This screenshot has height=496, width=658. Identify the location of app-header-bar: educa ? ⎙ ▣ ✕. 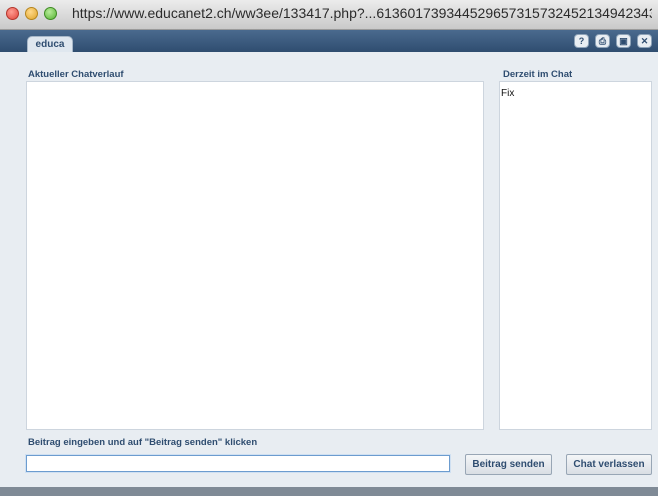
(329, 41).